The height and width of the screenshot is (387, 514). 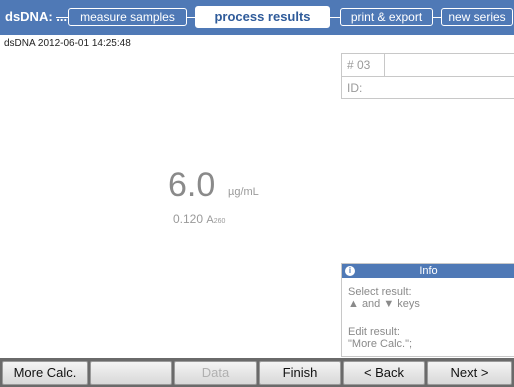 I want to click on info-title: Info, so click(x=428, y=271).